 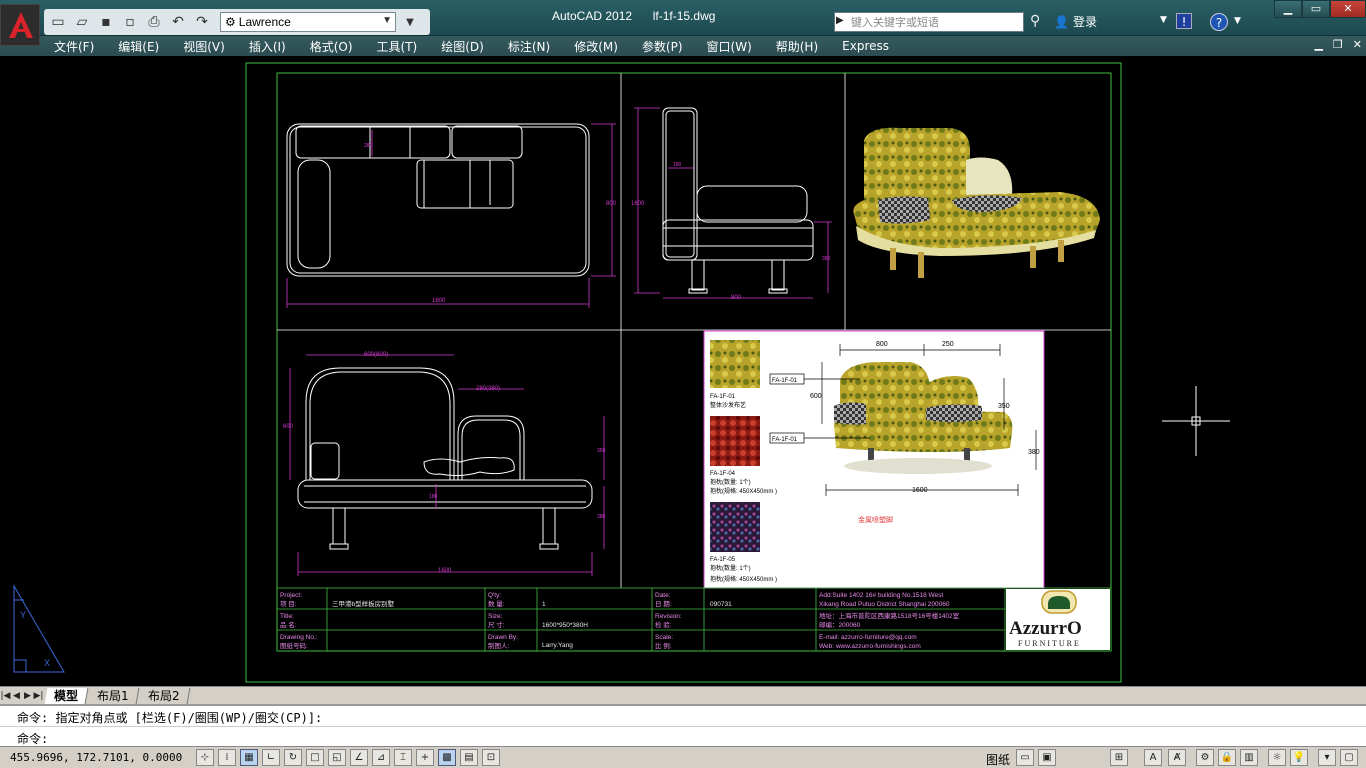 What do you see at coordinates (557, 645) in the screenshot?
I see `drawn-by-value: Larry.Yang` at bounding box center [557, 645].